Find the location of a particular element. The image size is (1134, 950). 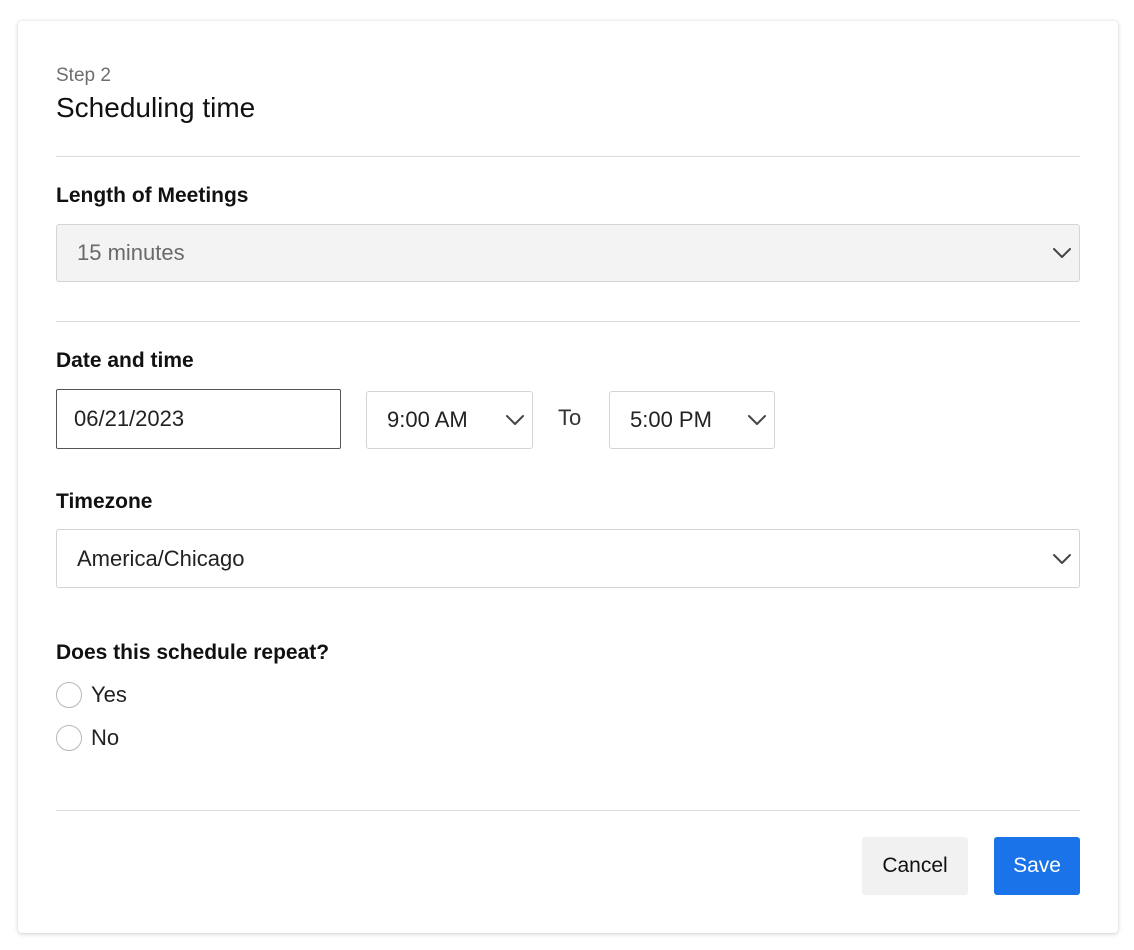

end-time-select: 5:00 PM is located at coordinates (692, 420).